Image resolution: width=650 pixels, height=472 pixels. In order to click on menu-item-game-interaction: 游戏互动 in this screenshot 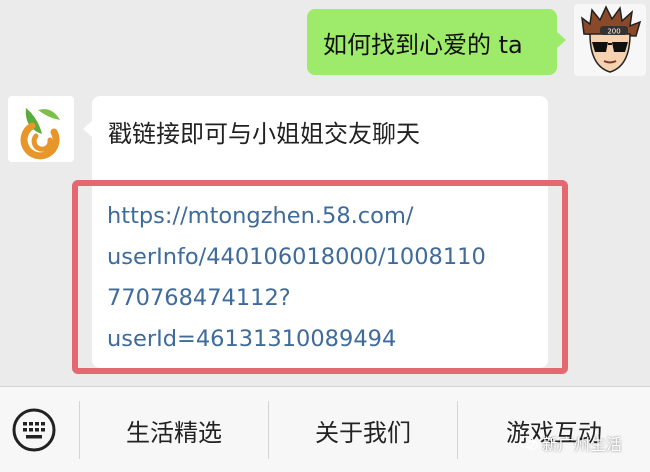, I will do `click(554, 430)`.